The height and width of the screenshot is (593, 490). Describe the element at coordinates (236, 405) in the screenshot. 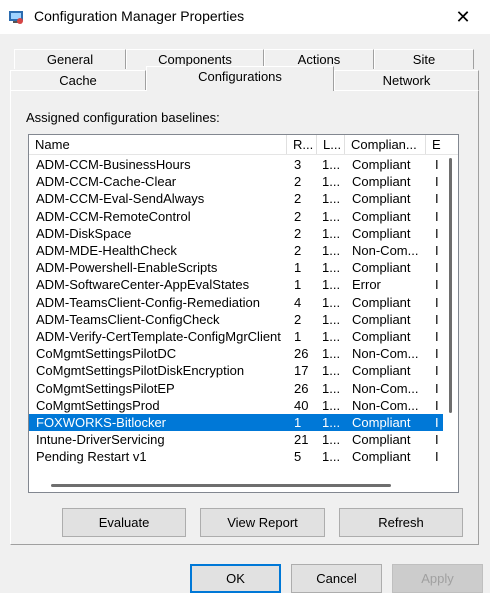

I see `table-row: CoMgmtSettingsProd 40 1... Non-Com... I` at that location.